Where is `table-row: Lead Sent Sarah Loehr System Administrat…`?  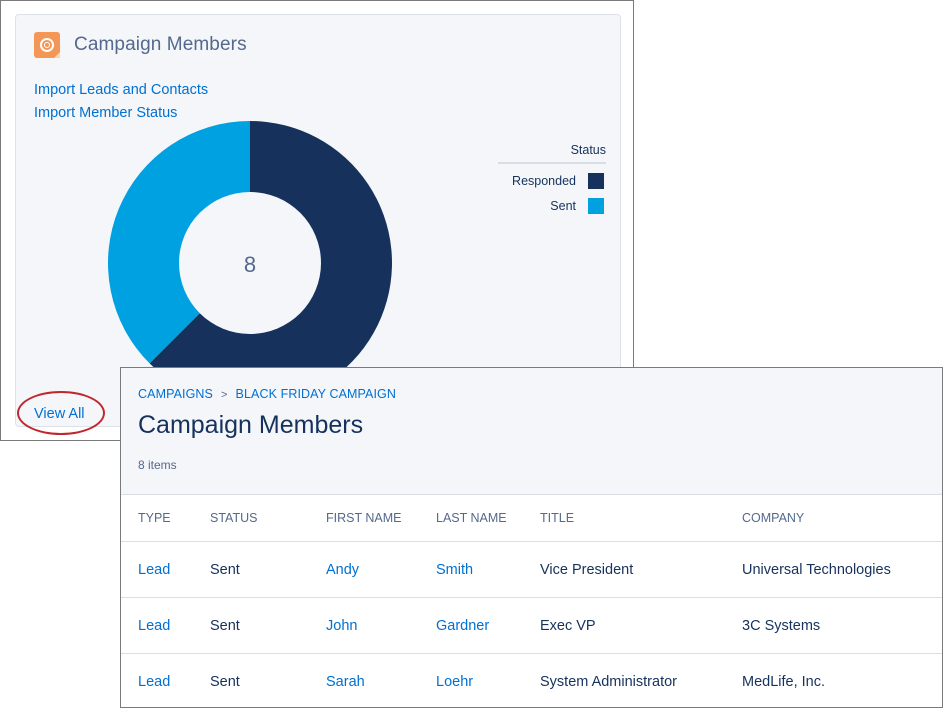 table-row: Lead Sent Sarah Loehr System Administrat… is located at coordinates (531, 681).